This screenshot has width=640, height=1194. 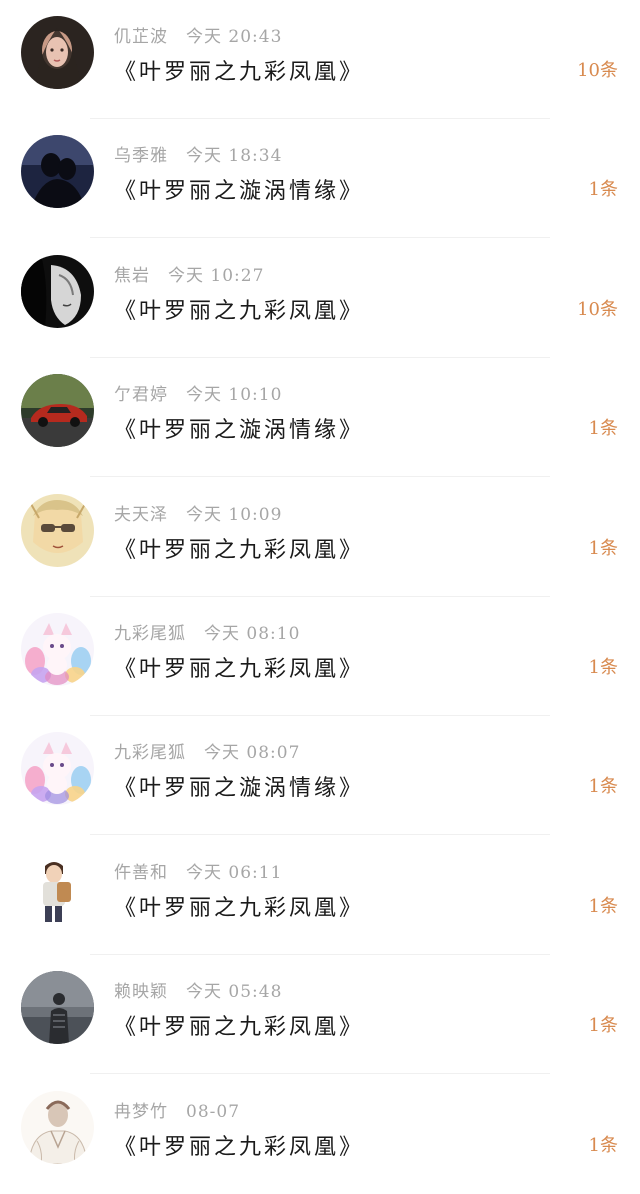 I want to click on timestamp: 今天 08:10, so click(x=252, y=634).